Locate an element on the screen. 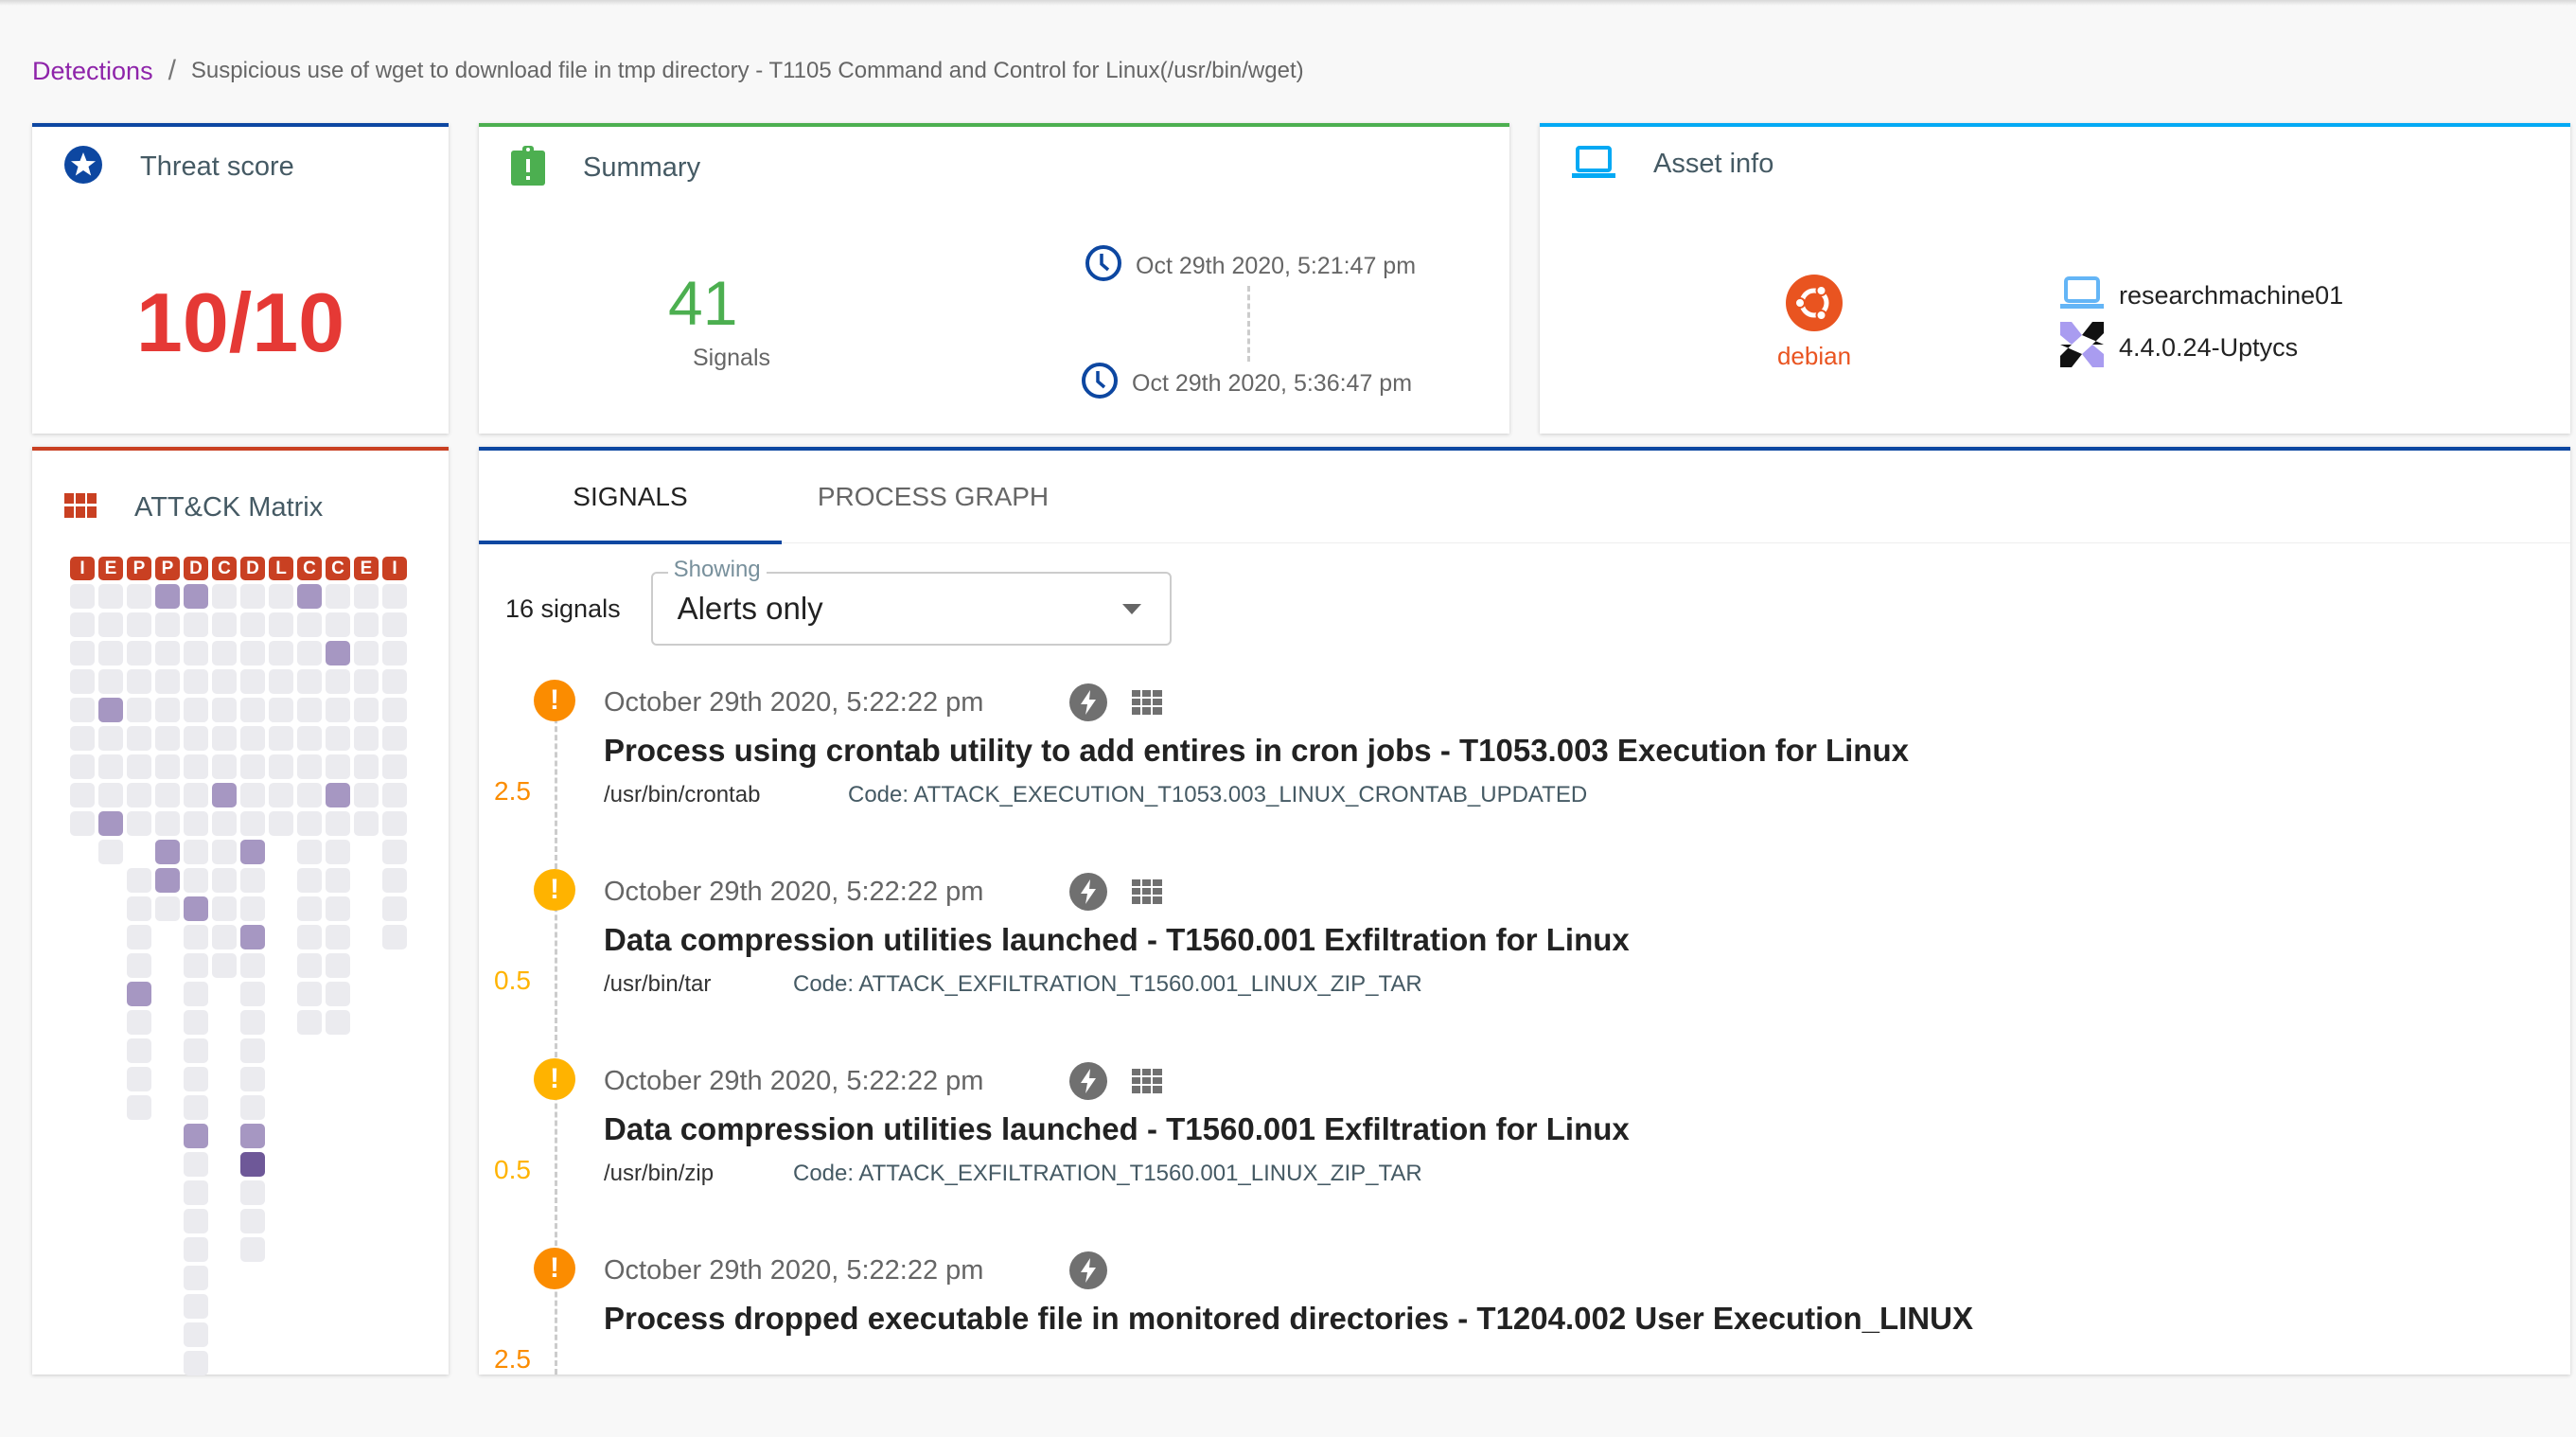 The width and height of the screenshot is (2576, 1437). showing-filter-select: Showing Alerts only is located at coordinates (911, 601).